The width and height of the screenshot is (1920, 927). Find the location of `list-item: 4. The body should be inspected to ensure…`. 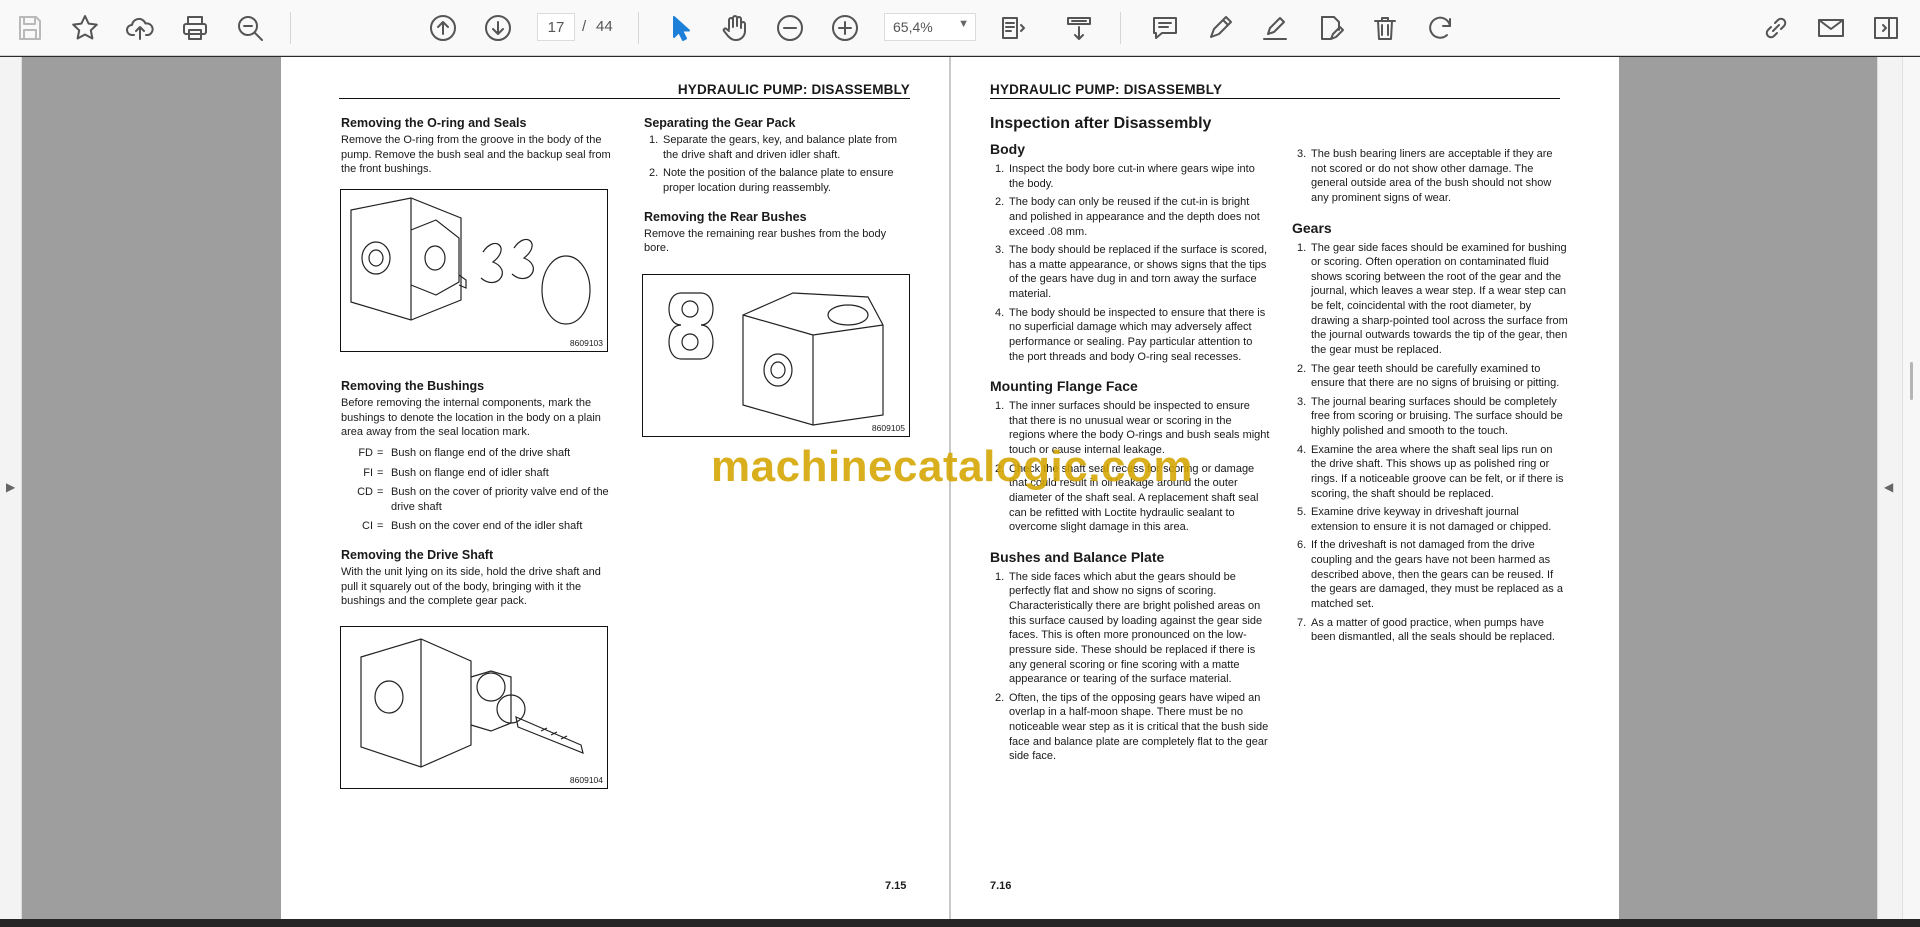

list-item: 4. The body should be inspected to ensure… is located at coordinates (1130, 334).